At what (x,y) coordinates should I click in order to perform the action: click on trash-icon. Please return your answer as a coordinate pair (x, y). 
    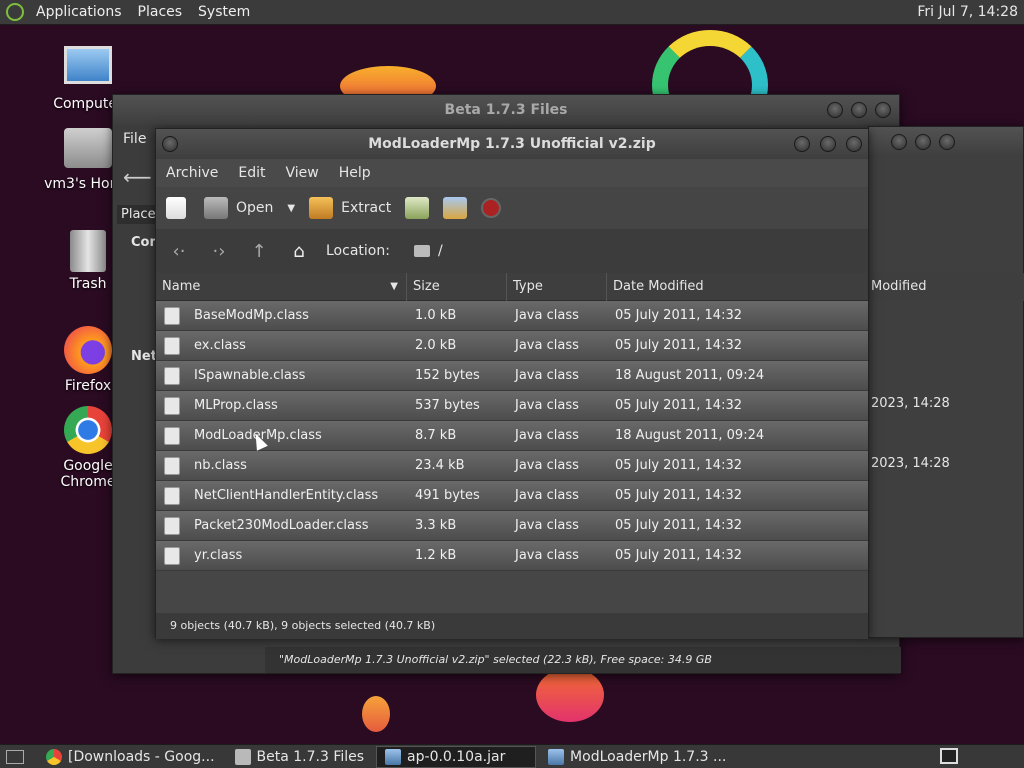
    Looking at the image, I should click on (88, 251).